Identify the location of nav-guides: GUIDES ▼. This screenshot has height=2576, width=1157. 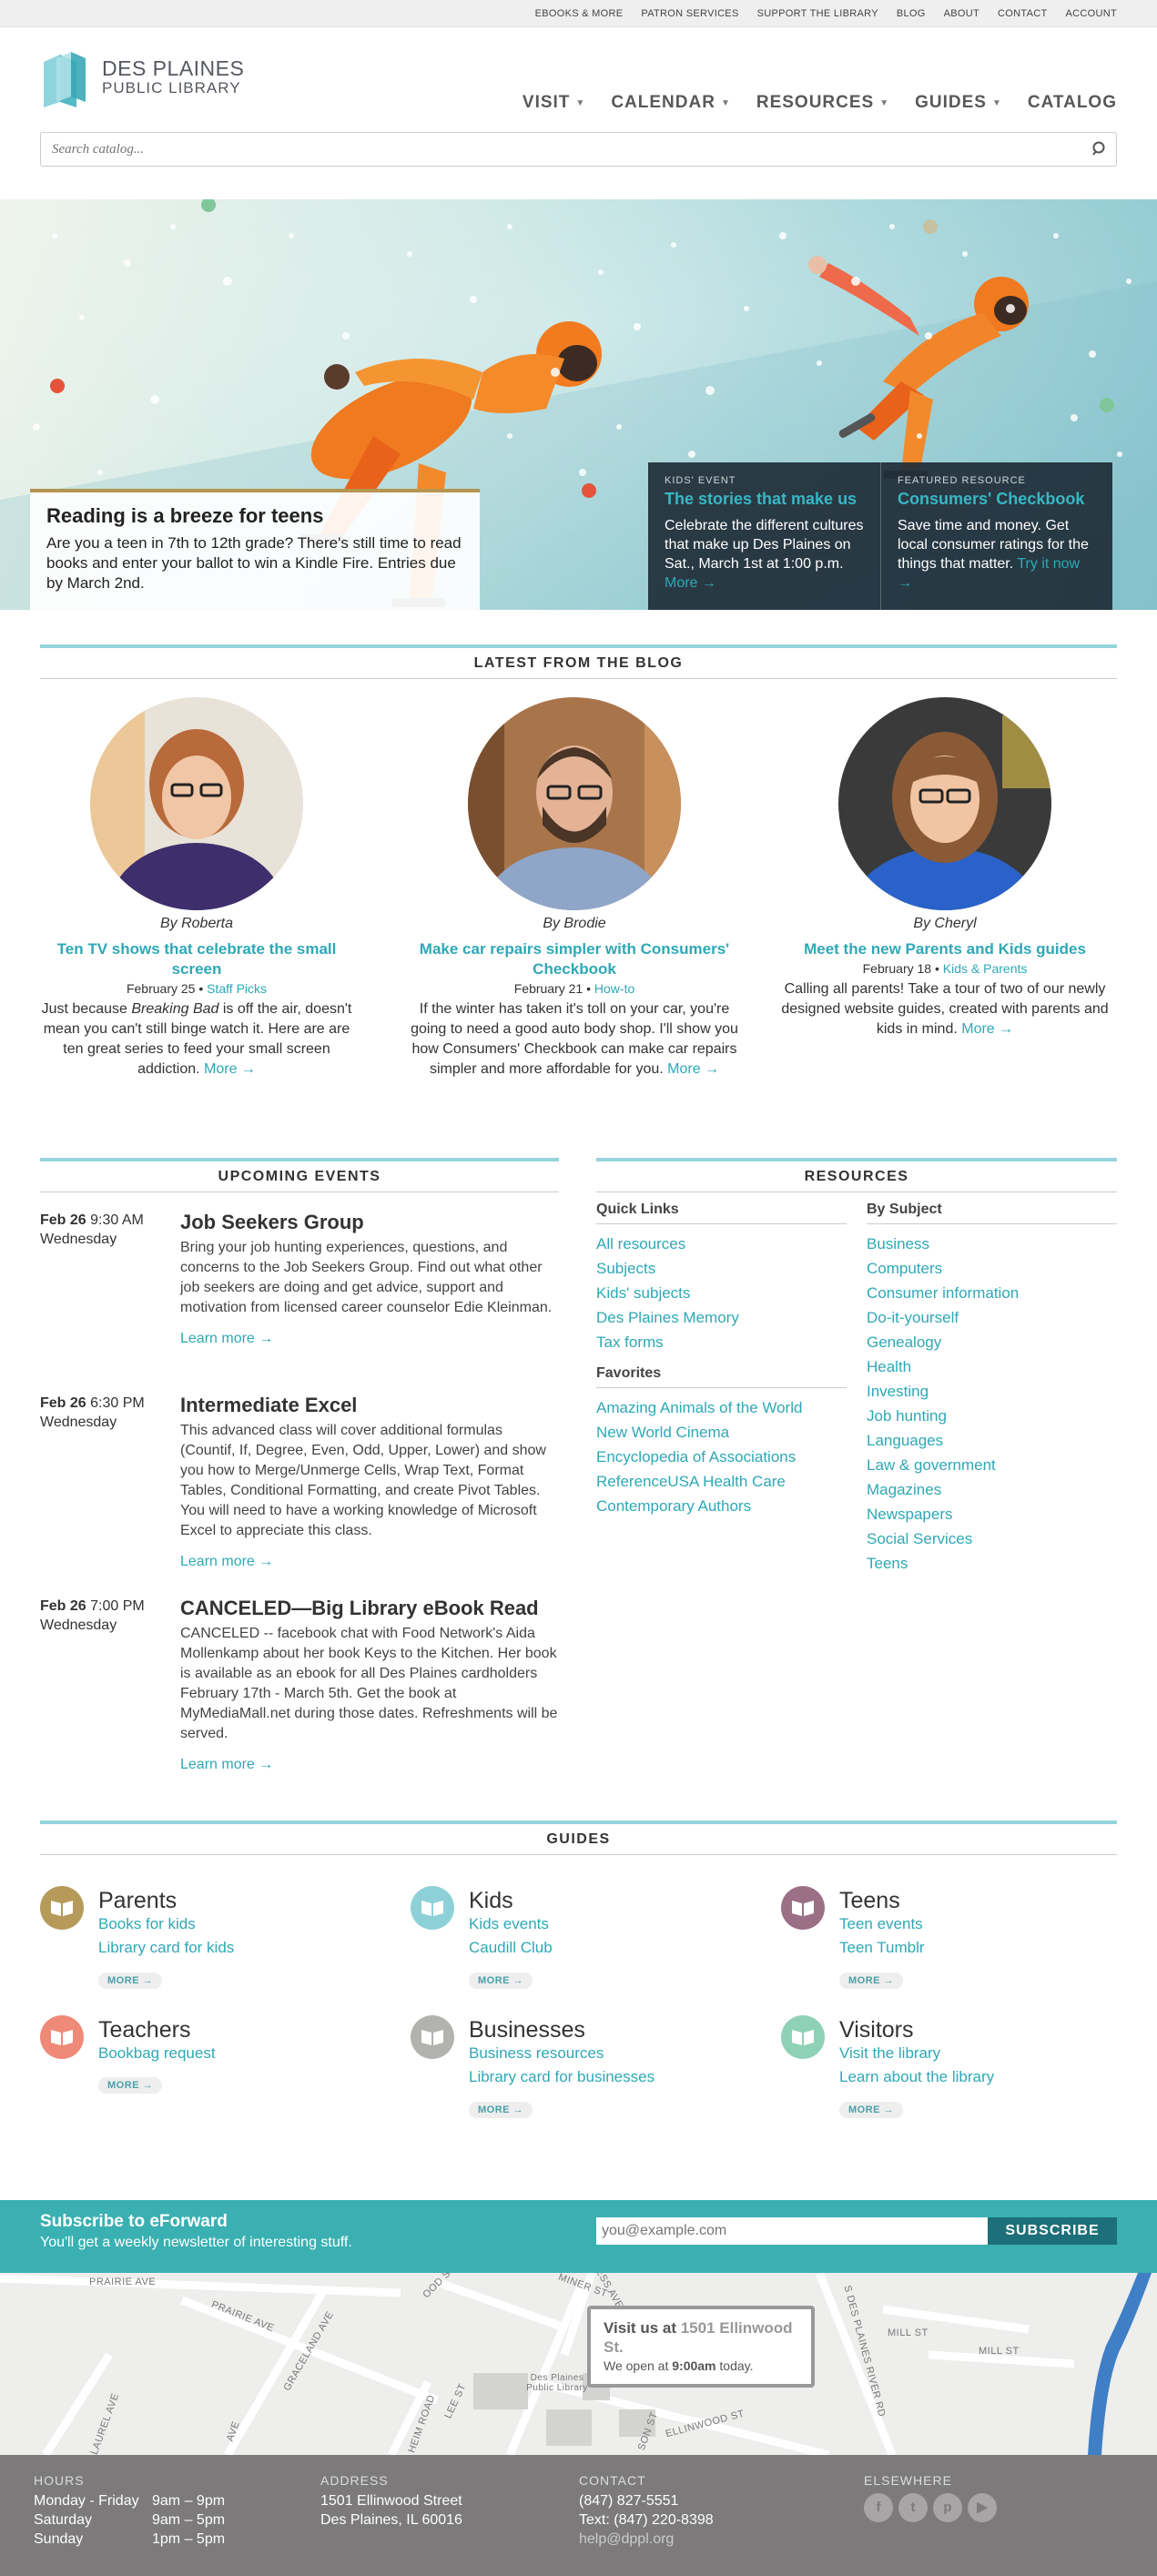
(958, 103).